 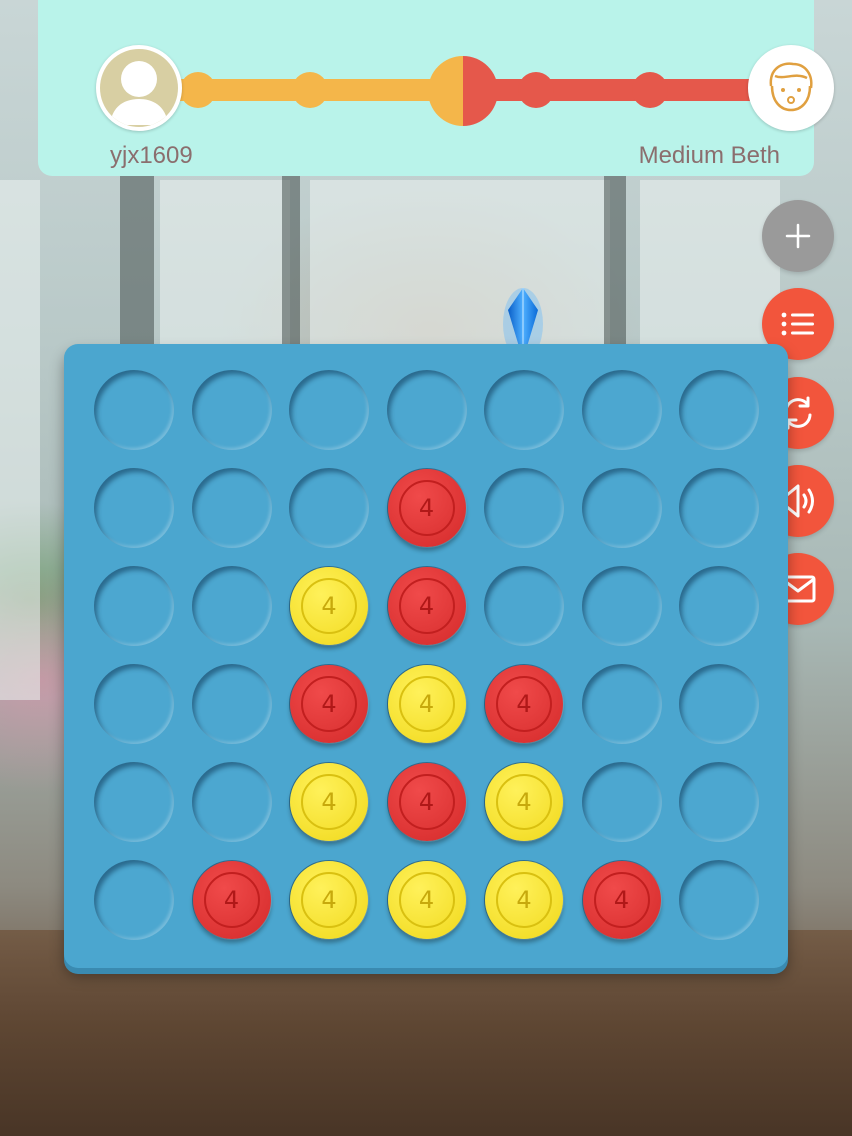 I want to click on face-icon, so click(x=791, y=87).